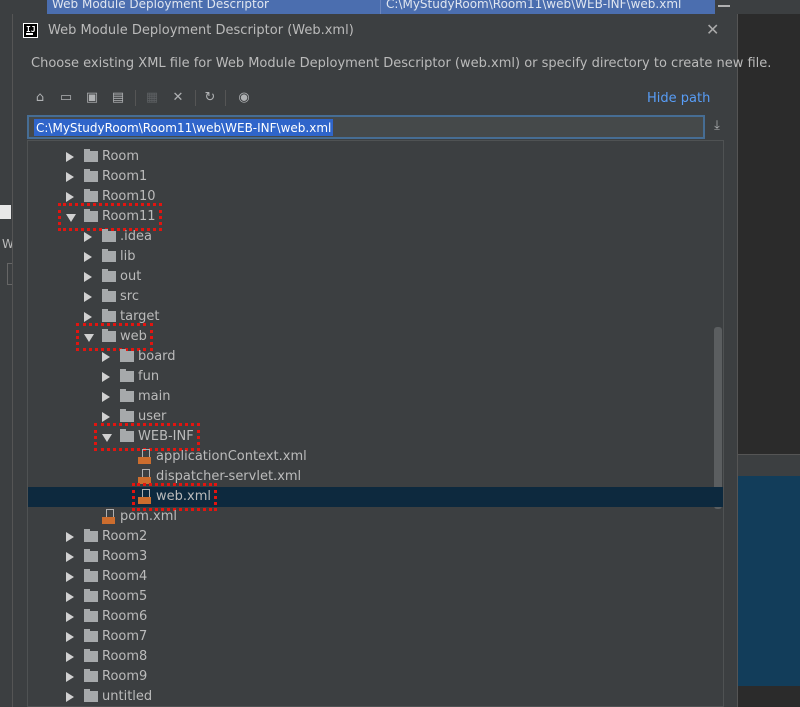  I want to click on delete-icon: ✕, so click(178, 98).